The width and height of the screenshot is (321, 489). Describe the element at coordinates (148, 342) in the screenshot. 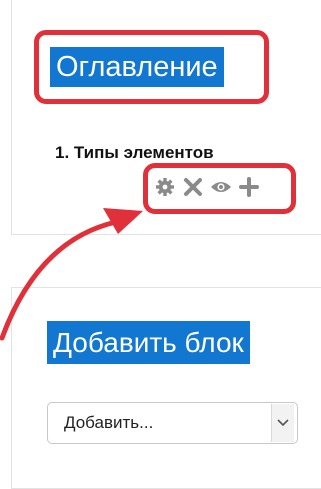

I see `add-block-title: Добавить блок` at that location.